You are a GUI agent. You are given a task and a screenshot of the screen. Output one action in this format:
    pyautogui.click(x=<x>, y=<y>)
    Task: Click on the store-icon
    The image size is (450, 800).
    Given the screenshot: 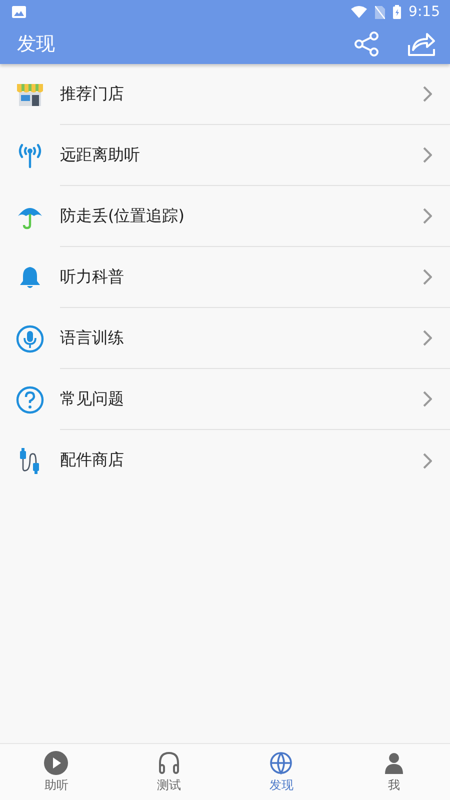 What is the action you would take?
    pyautogui.click(x=30, y=95)
    